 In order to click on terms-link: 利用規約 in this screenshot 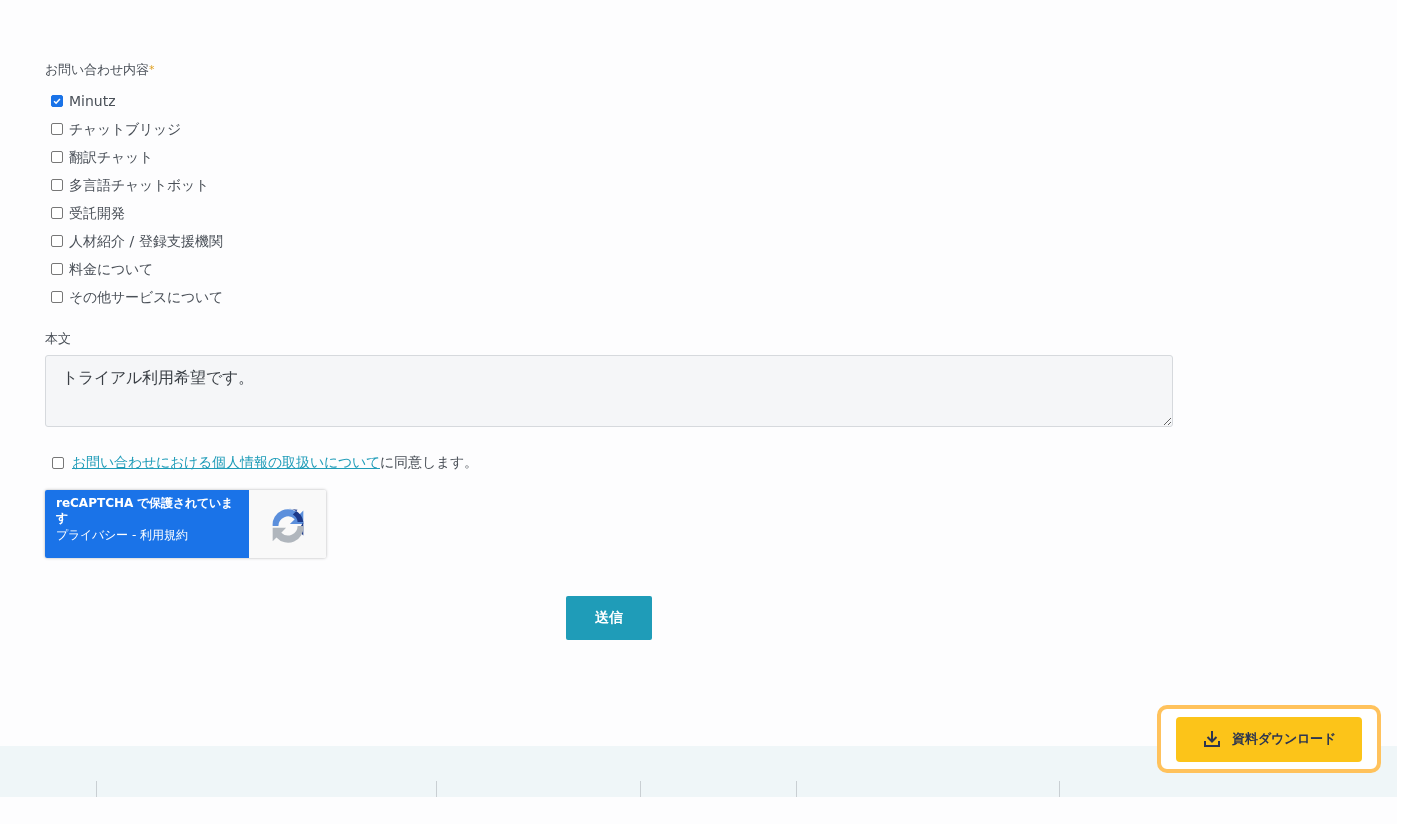, I will do `click(164, 535)`.